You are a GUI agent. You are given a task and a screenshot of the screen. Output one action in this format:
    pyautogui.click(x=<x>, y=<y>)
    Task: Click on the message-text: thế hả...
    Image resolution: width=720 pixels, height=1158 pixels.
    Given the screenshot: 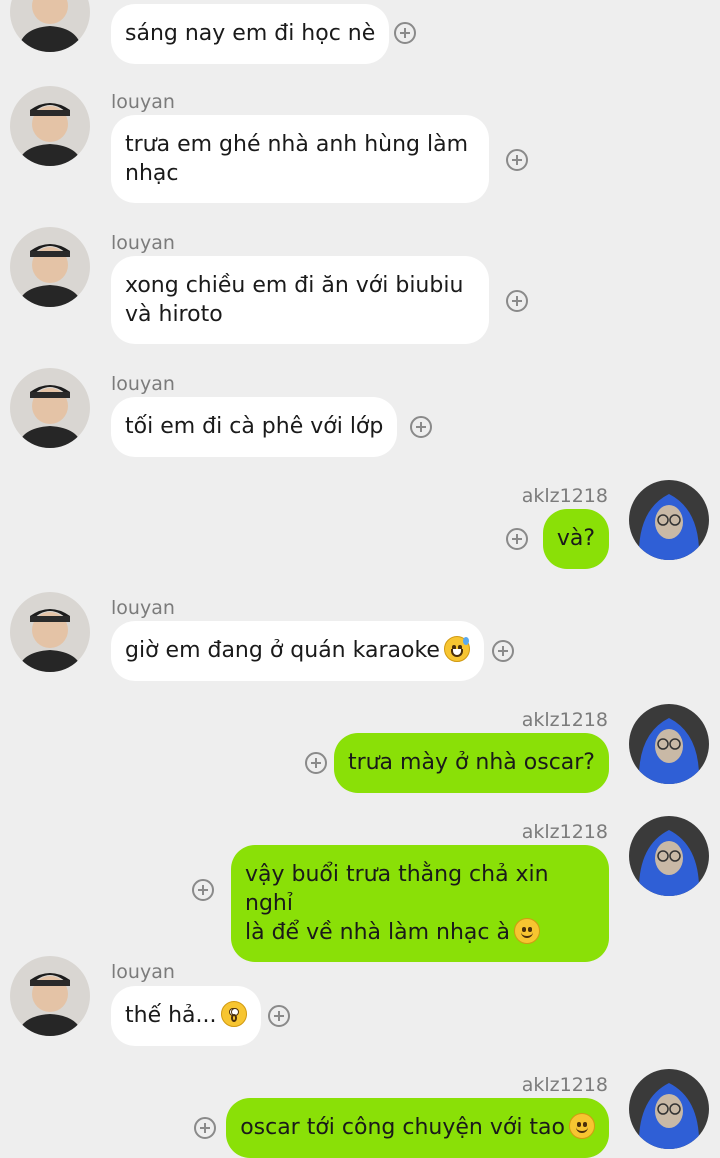 What is the action you would take?
    pyautogui.click(x=171, y=1015)
    